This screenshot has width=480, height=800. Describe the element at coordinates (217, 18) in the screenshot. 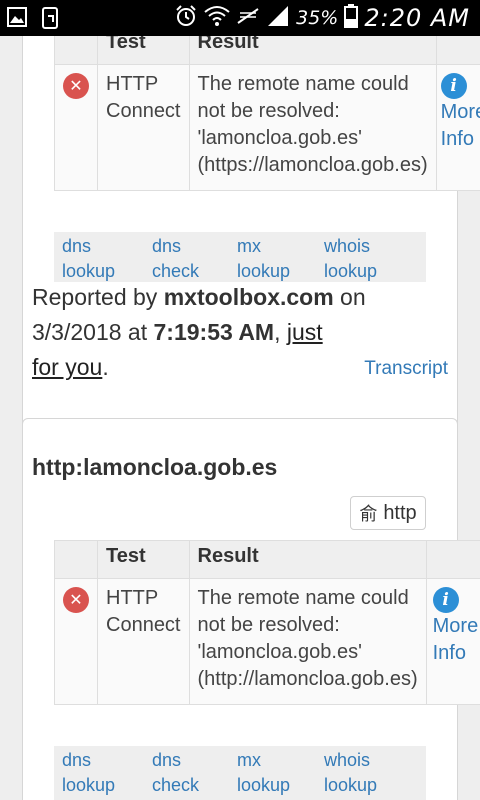

I see `wifi-icon` at that location.